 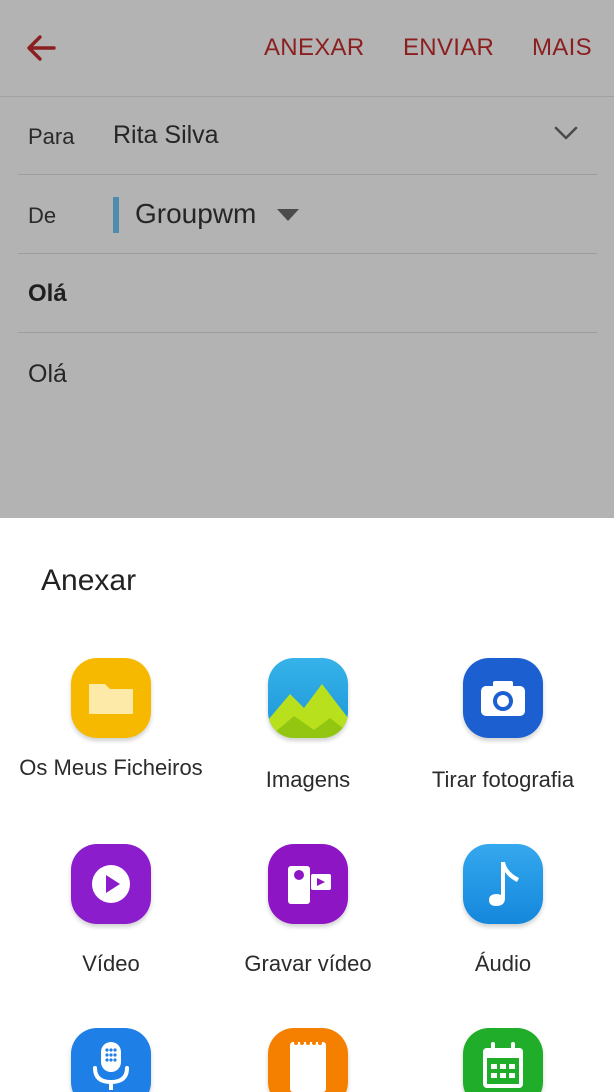 I want to click on camera-icon, so click(x=503, y=698).